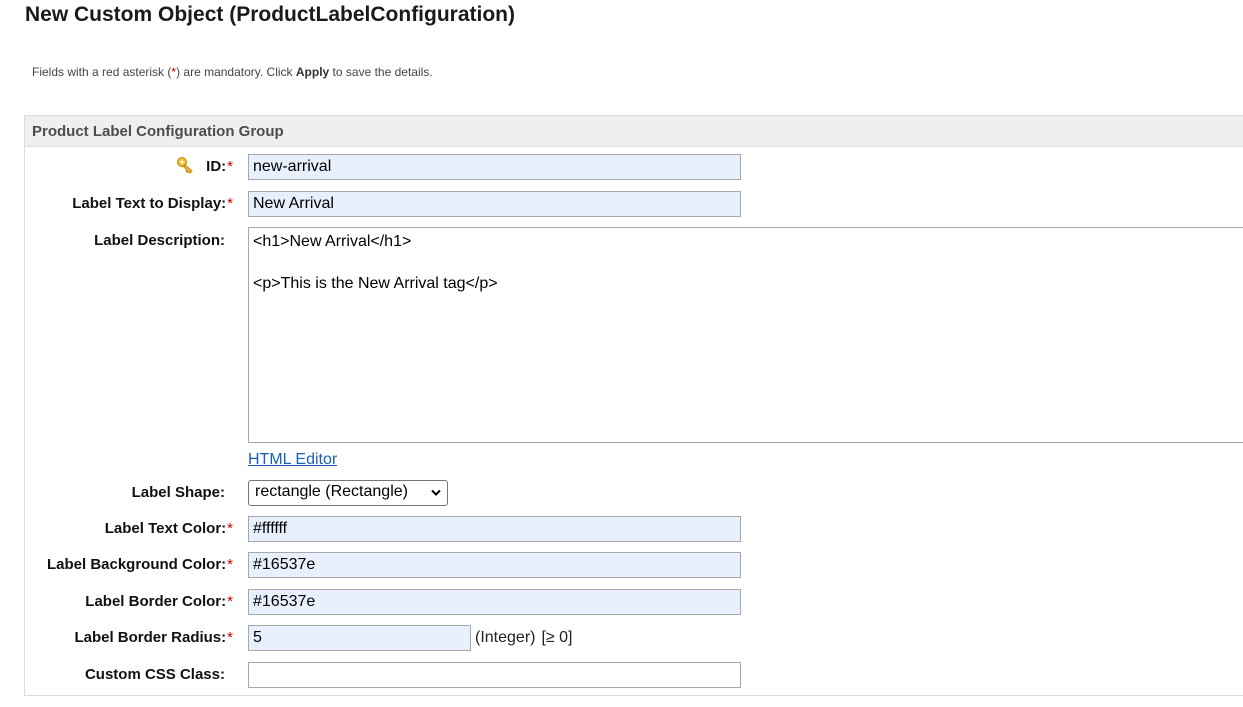 The height and width of the screenshot is (707, 1243). I want to click on custom-css-class-field, so click(494, 675).